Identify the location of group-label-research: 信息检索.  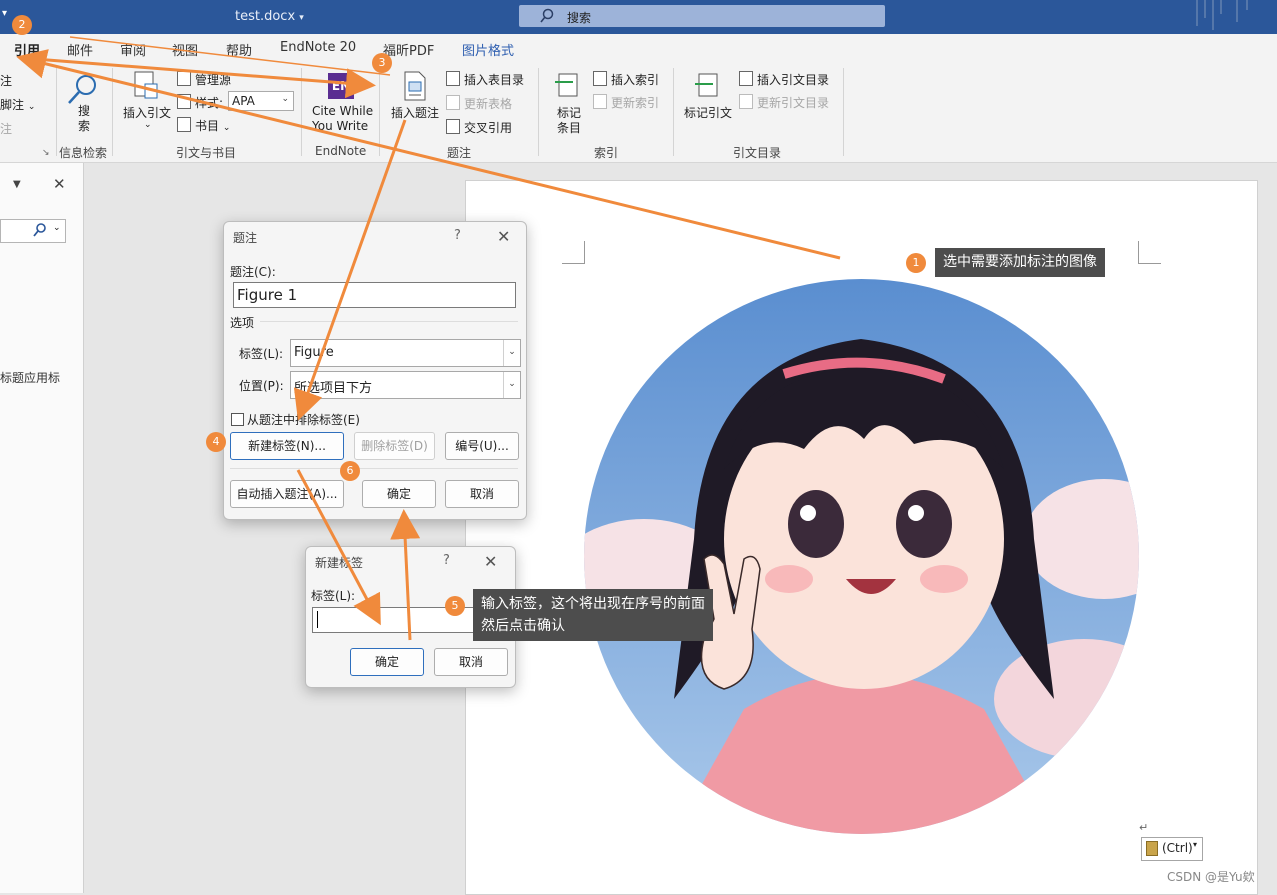
(83, 153).